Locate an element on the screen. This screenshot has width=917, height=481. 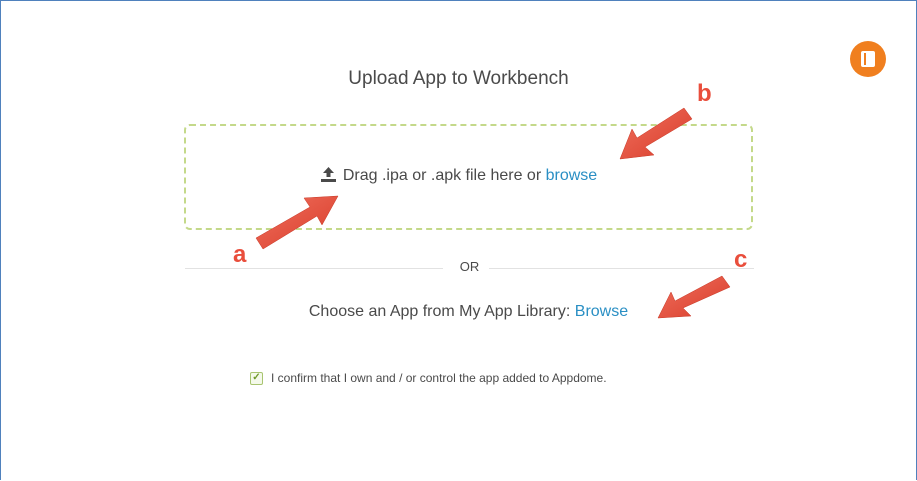
annotation-label-c: c is located at coordinates (741, 259).